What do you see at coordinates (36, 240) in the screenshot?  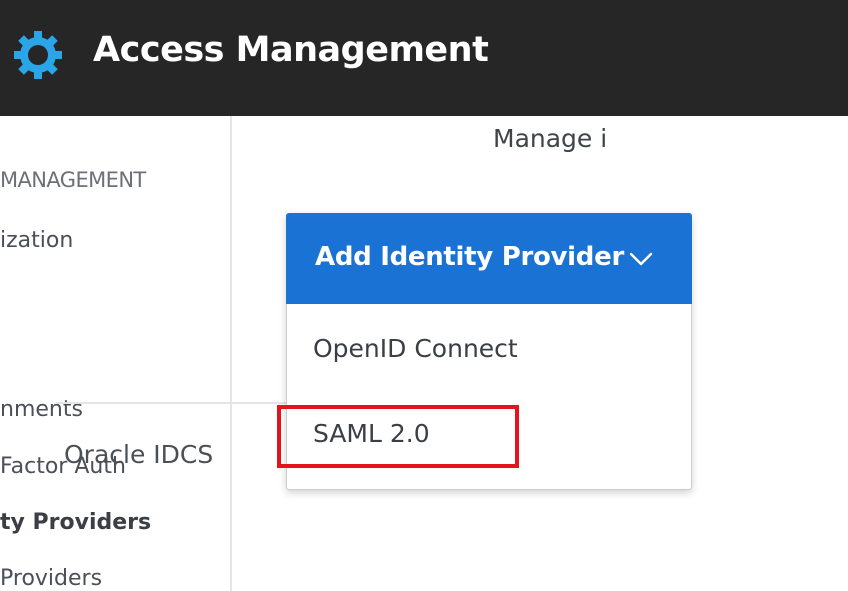 I see `sidebar-item-organization: ization` at bounding box center [36, 240].